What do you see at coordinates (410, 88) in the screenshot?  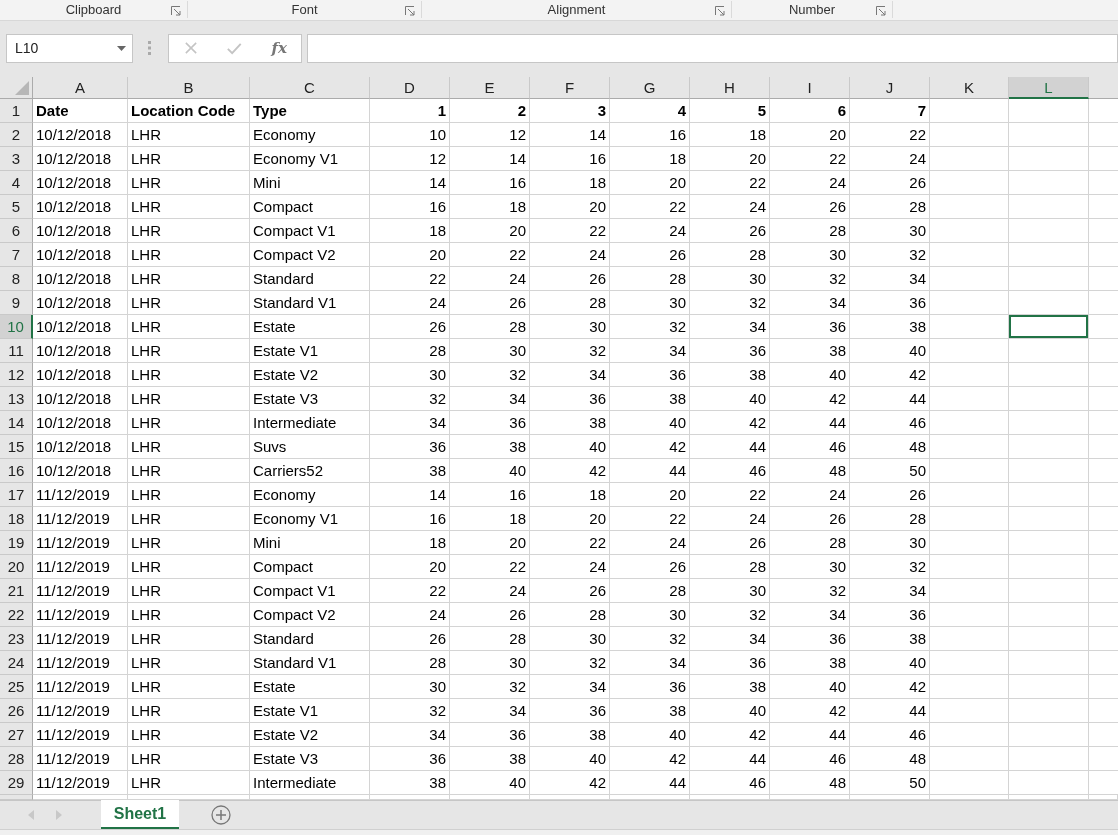 I see `column-header: D` at bounding box center [410, 88].